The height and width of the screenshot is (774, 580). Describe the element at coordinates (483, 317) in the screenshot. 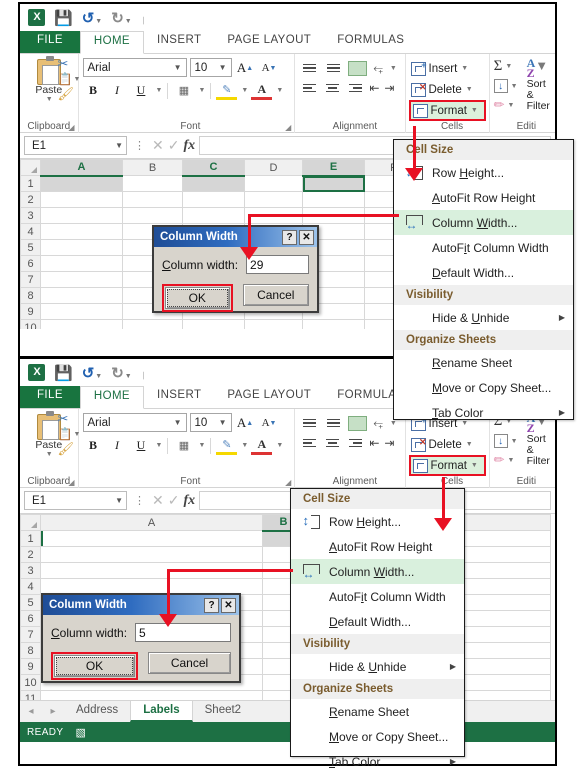

I see `menu-item-hide-unhide: Hide & Unhide ▶` at that location.